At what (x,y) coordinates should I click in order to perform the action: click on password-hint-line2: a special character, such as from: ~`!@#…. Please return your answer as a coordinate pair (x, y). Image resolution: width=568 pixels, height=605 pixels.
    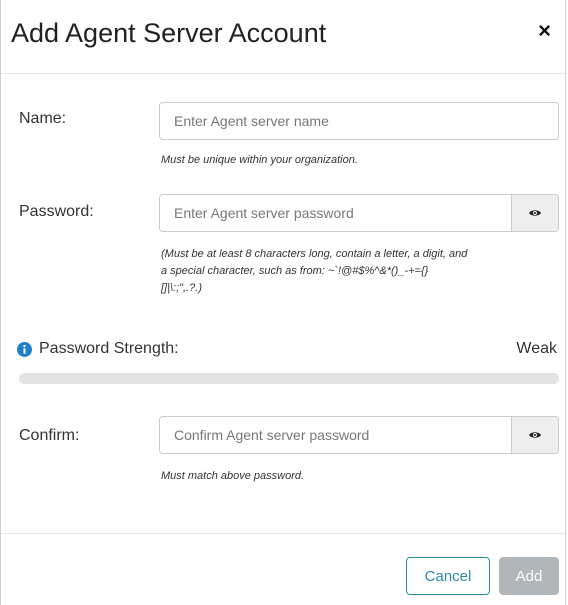
    Looking at the image, I should click on (295, 271).